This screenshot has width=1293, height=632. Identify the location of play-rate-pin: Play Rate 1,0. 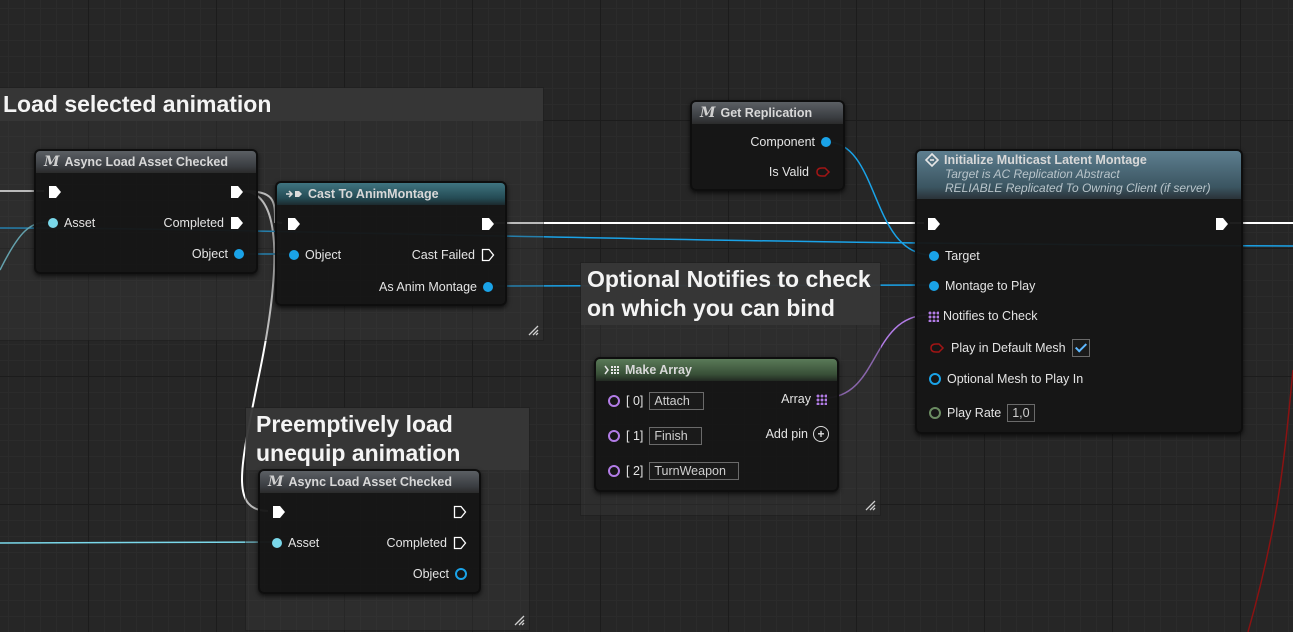
(982, 413).